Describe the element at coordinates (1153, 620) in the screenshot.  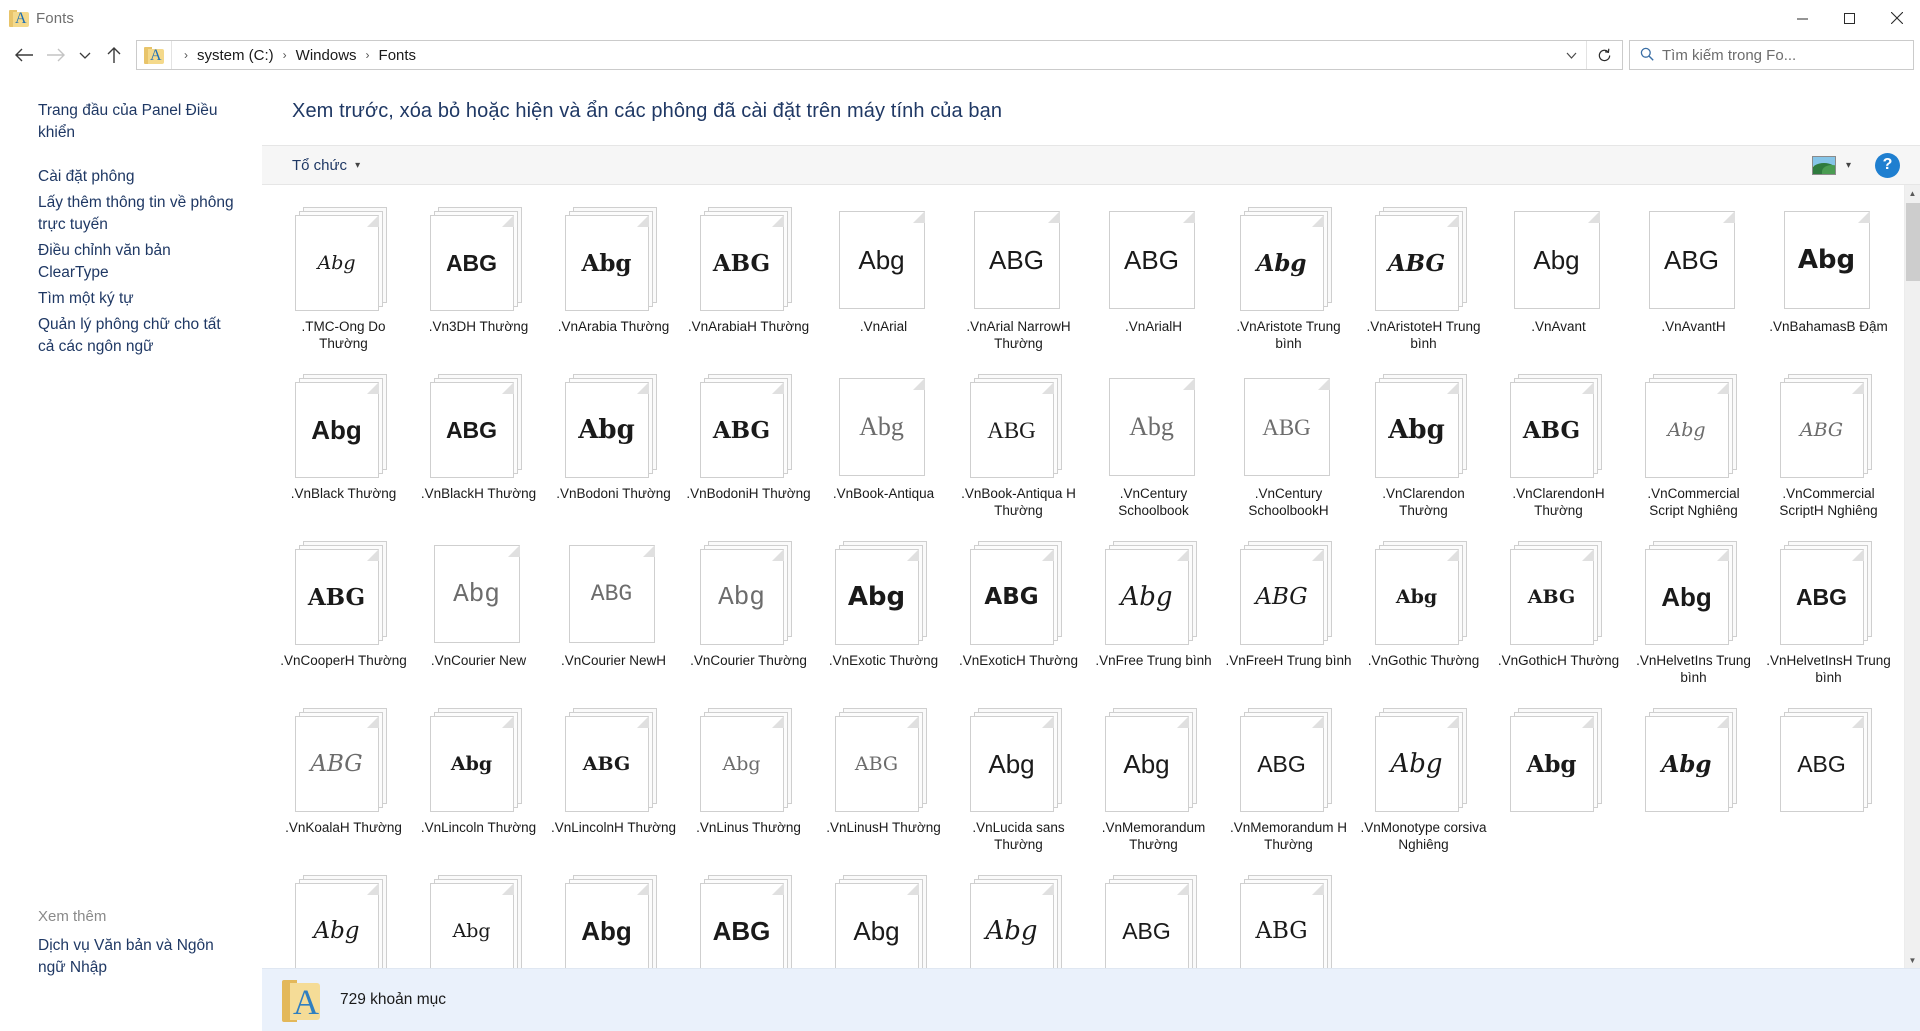
I see `font-tile: Abg .VnFree Trung bình` at that location.